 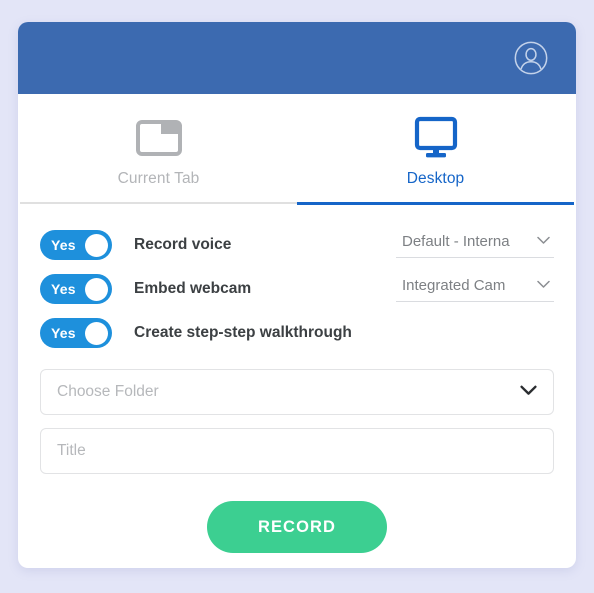 What do you see at coordinates (297, 527) in the screenshot?
I see `record-button: RECORD` at bounding box center [297, 527].